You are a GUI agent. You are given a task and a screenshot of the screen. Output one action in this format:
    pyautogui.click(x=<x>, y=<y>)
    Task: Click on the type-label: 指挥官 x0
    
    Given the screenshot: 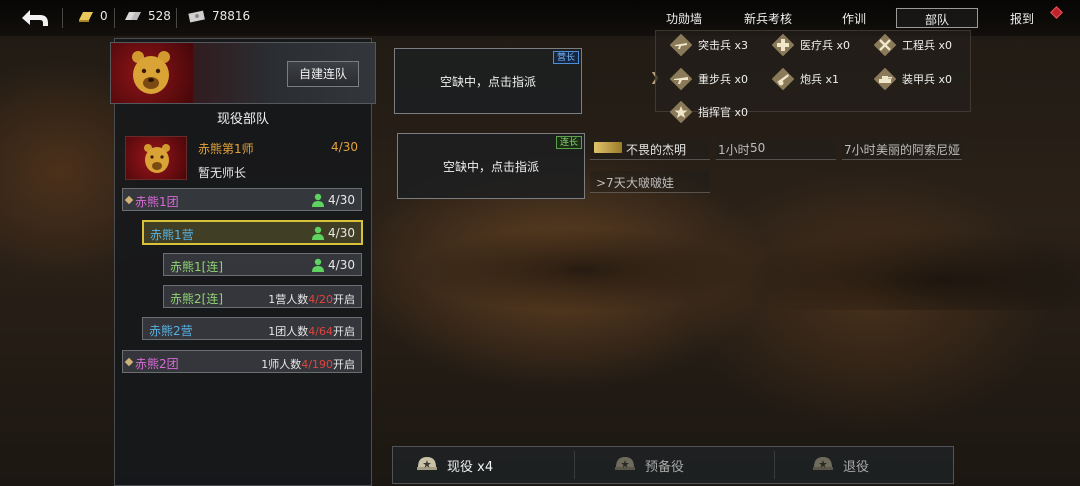 What is the action you would take?
    pyautogui.click(x=723, y=112)
    